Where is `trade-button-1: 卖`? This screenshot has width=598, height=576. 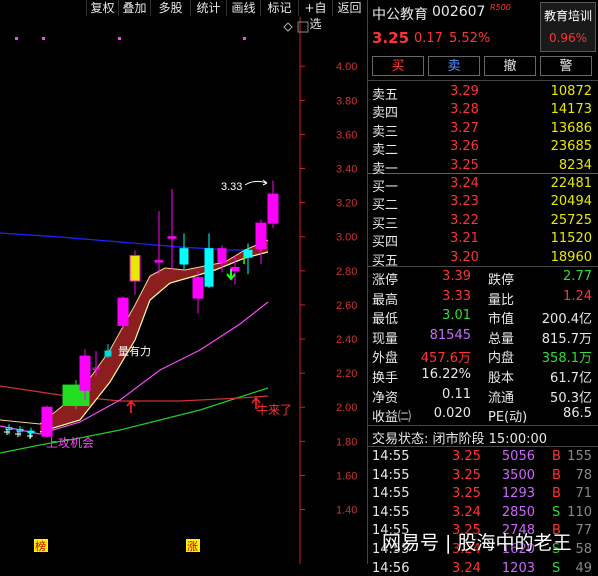 trade-button-1: 卖 is located at coordinates (454, 66).